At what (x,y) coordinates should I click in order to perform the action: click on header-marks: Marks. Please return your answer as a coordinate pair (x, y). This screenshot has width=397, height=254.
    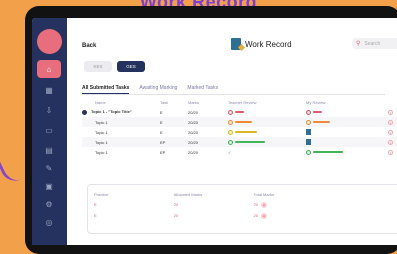
    Looking at the image, I should click on (193, 102).